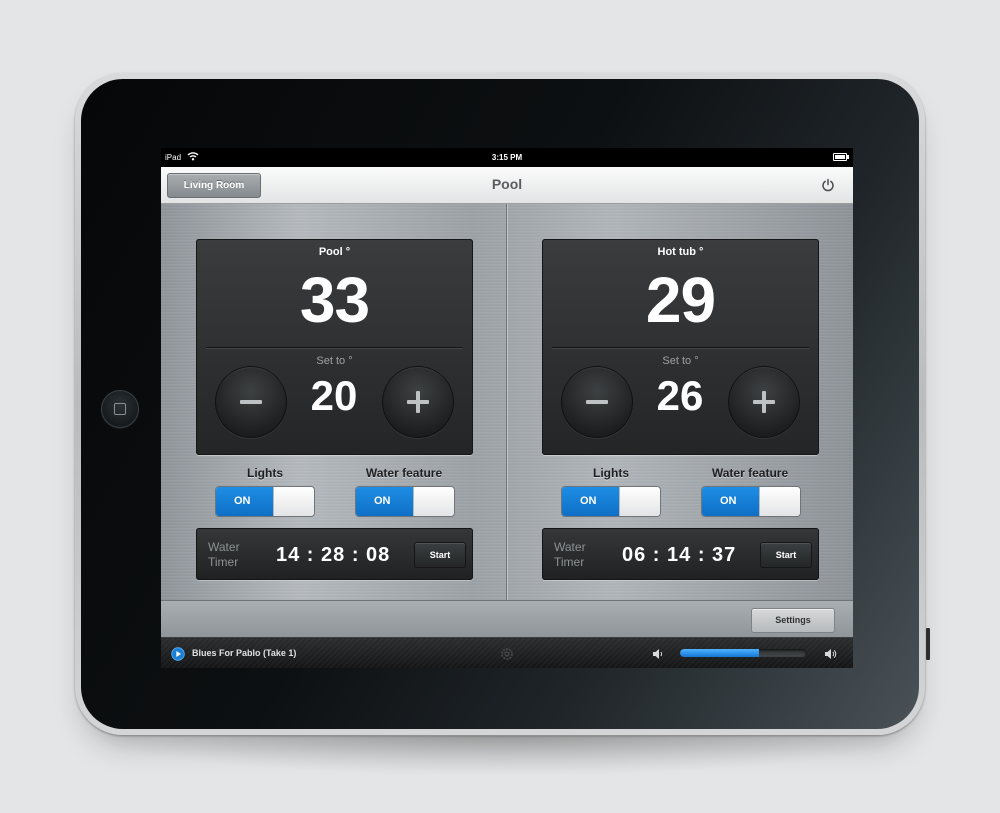  I want to click on volume-level, so click(720, 653).